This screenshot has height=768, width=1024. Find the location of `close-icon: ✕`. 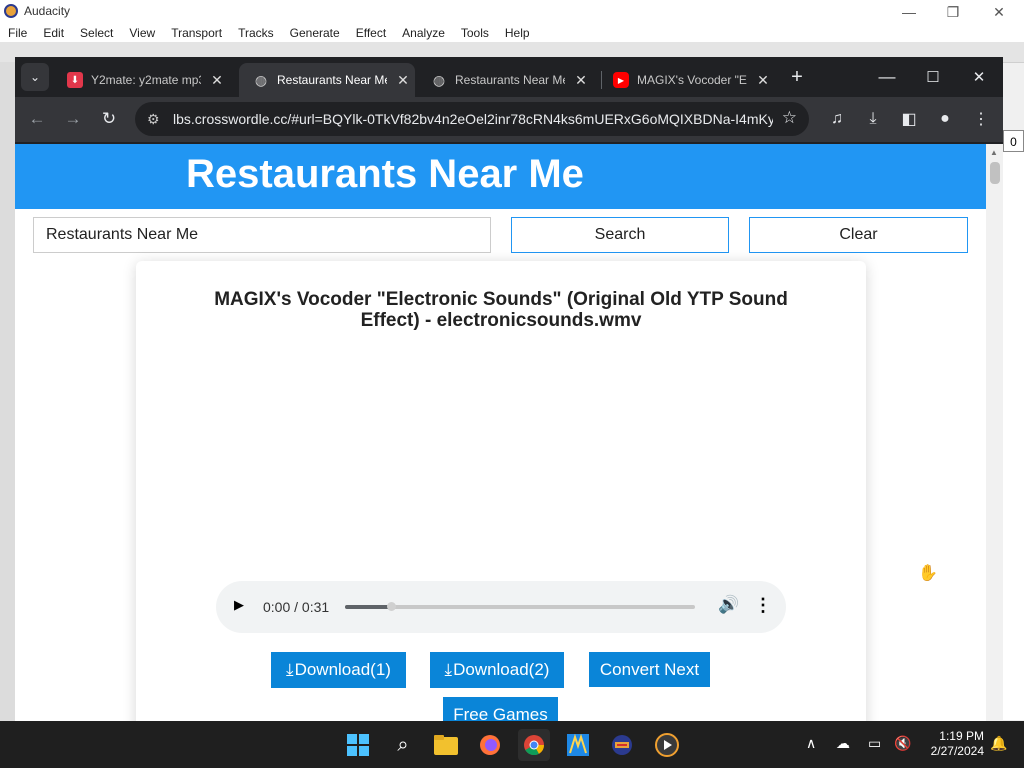

close-icon: ✕ is located at coordinates (999, 12).